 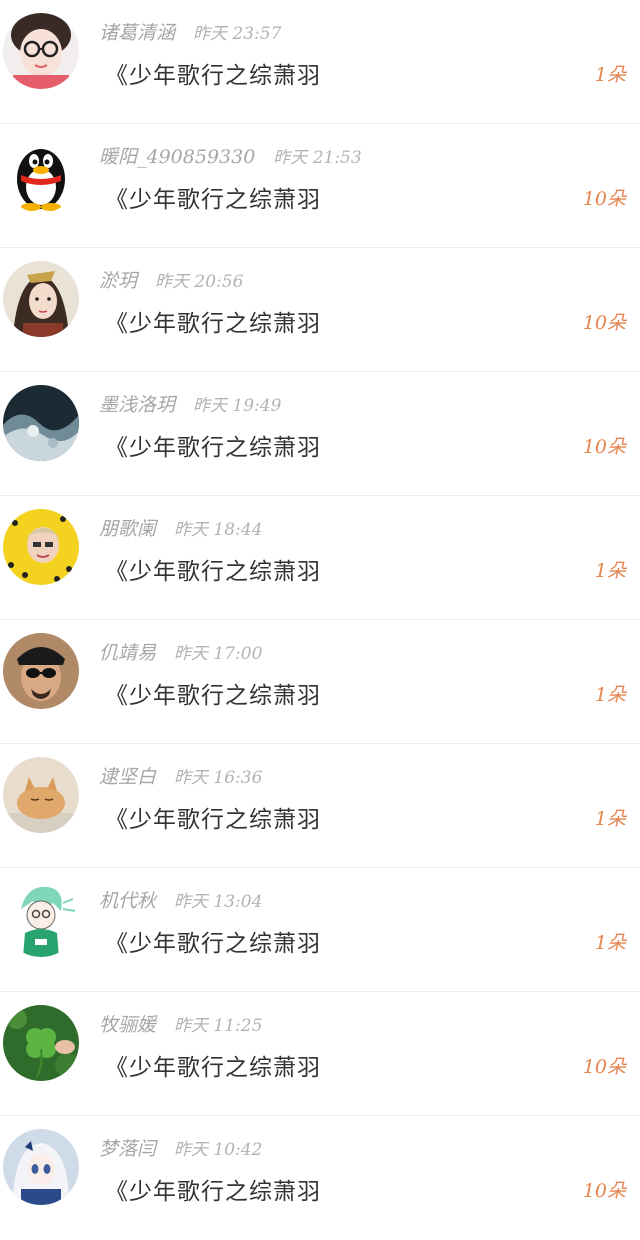 I want to click on user-name: 诸葛清涵, so click(x=137, y=33).